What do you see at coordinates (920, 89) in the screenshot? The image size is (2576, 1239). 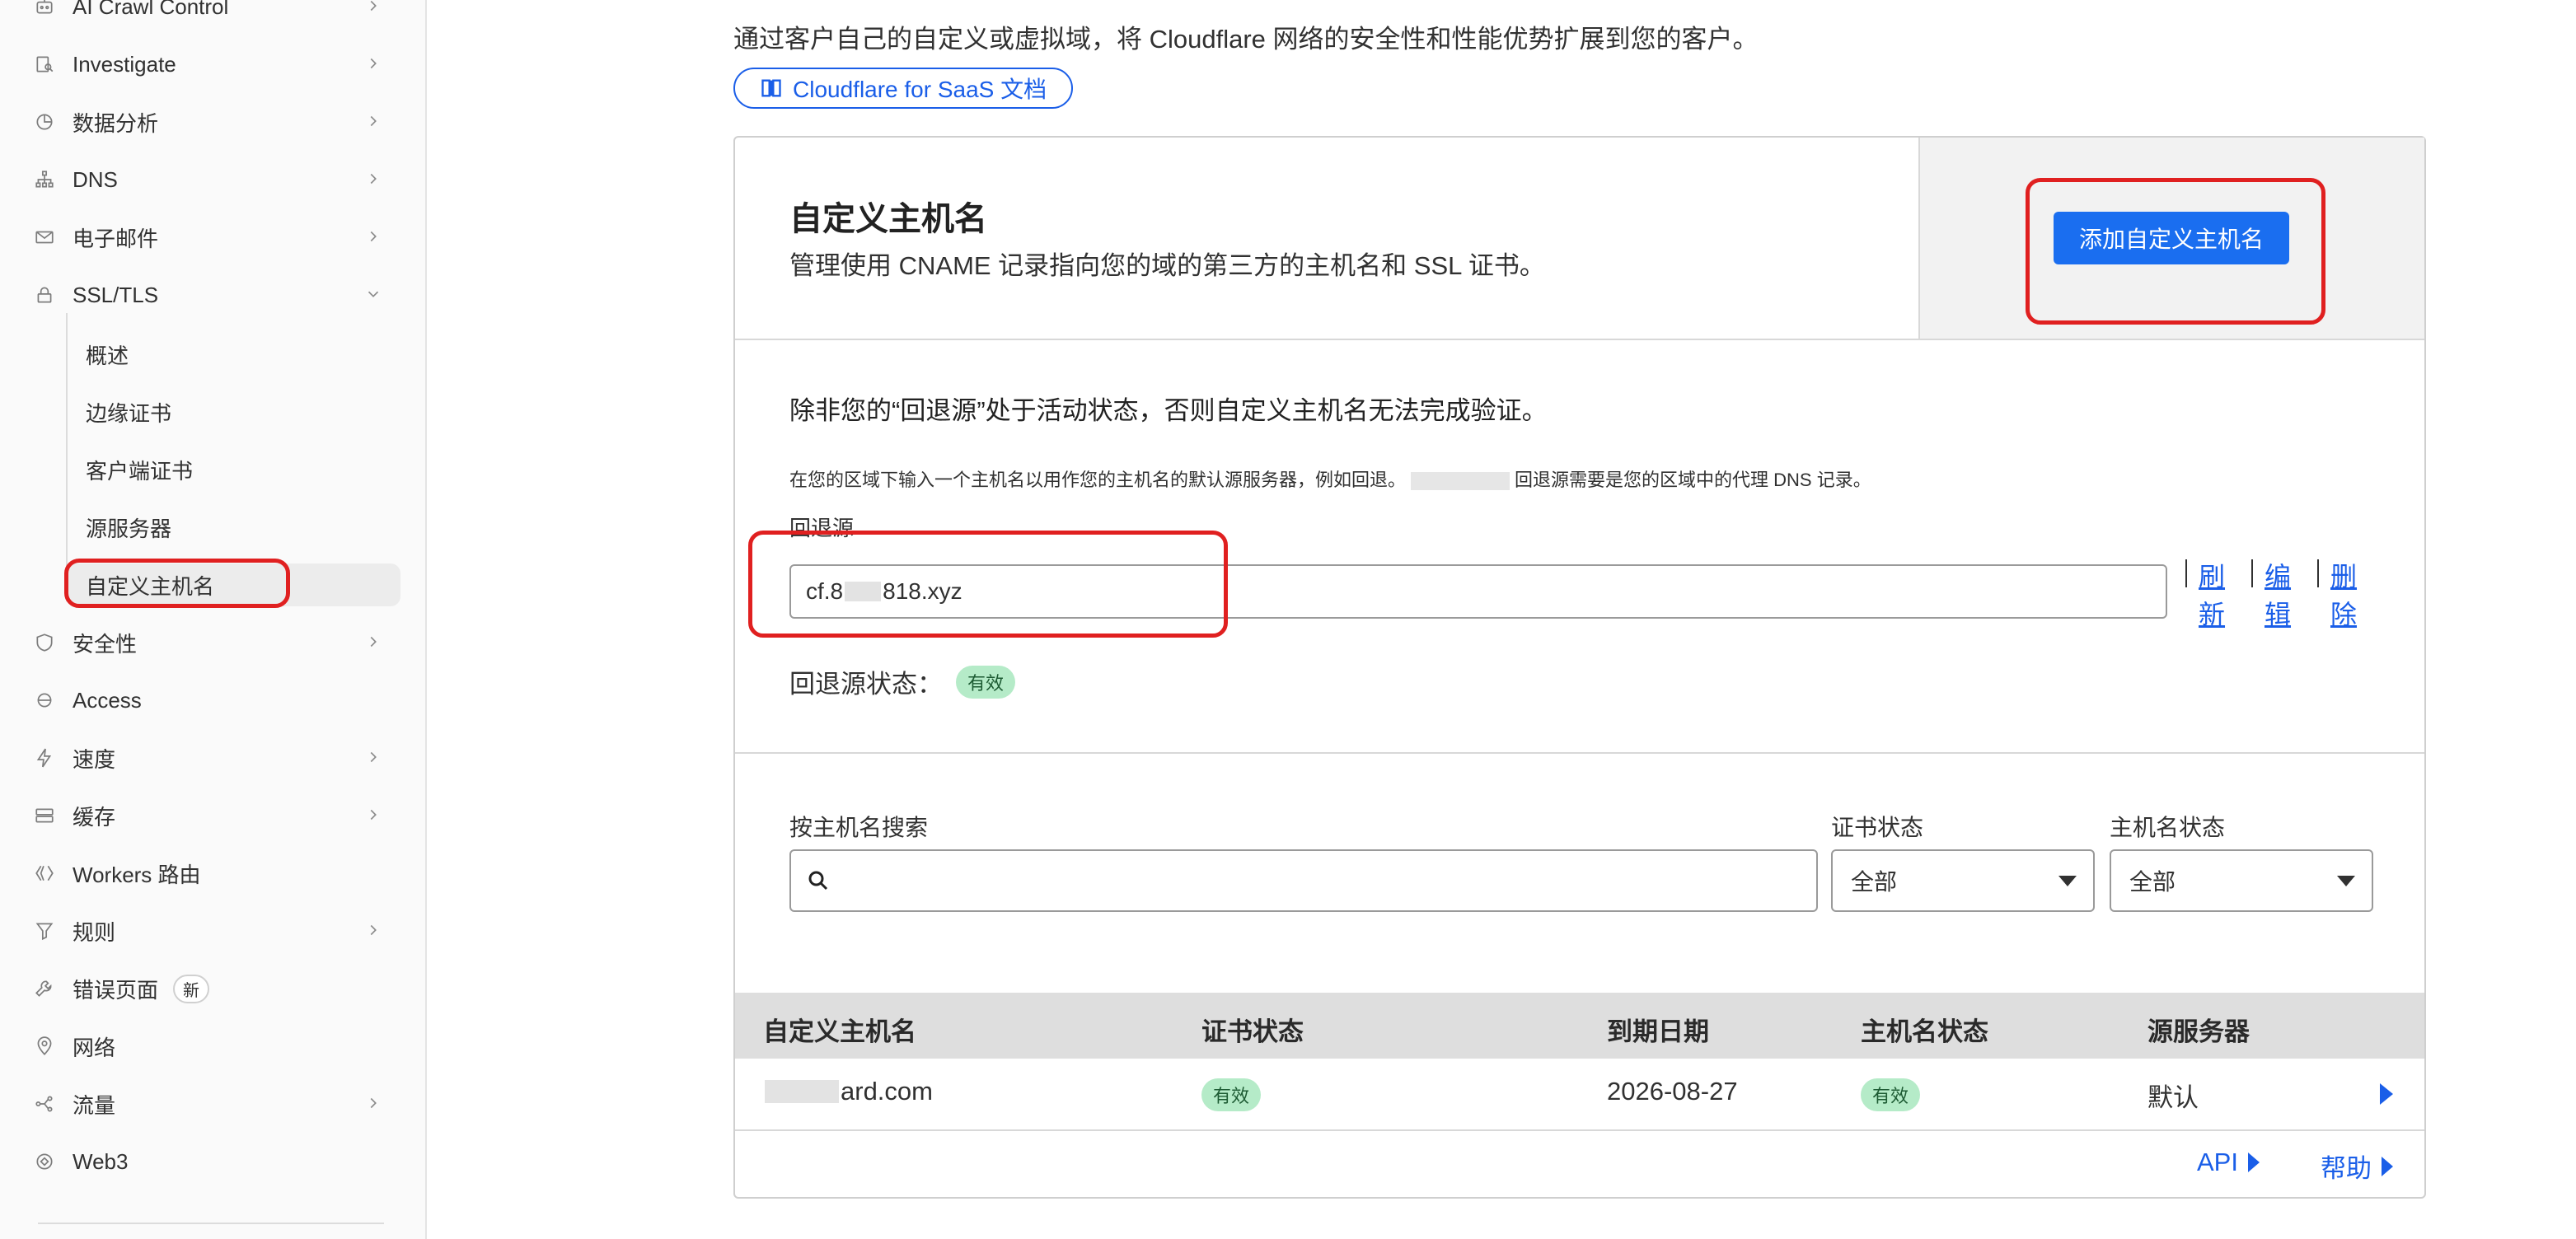 I see `doc-link-label: Cloudflare for SaaS 文档` at bounding box center [920, 89].